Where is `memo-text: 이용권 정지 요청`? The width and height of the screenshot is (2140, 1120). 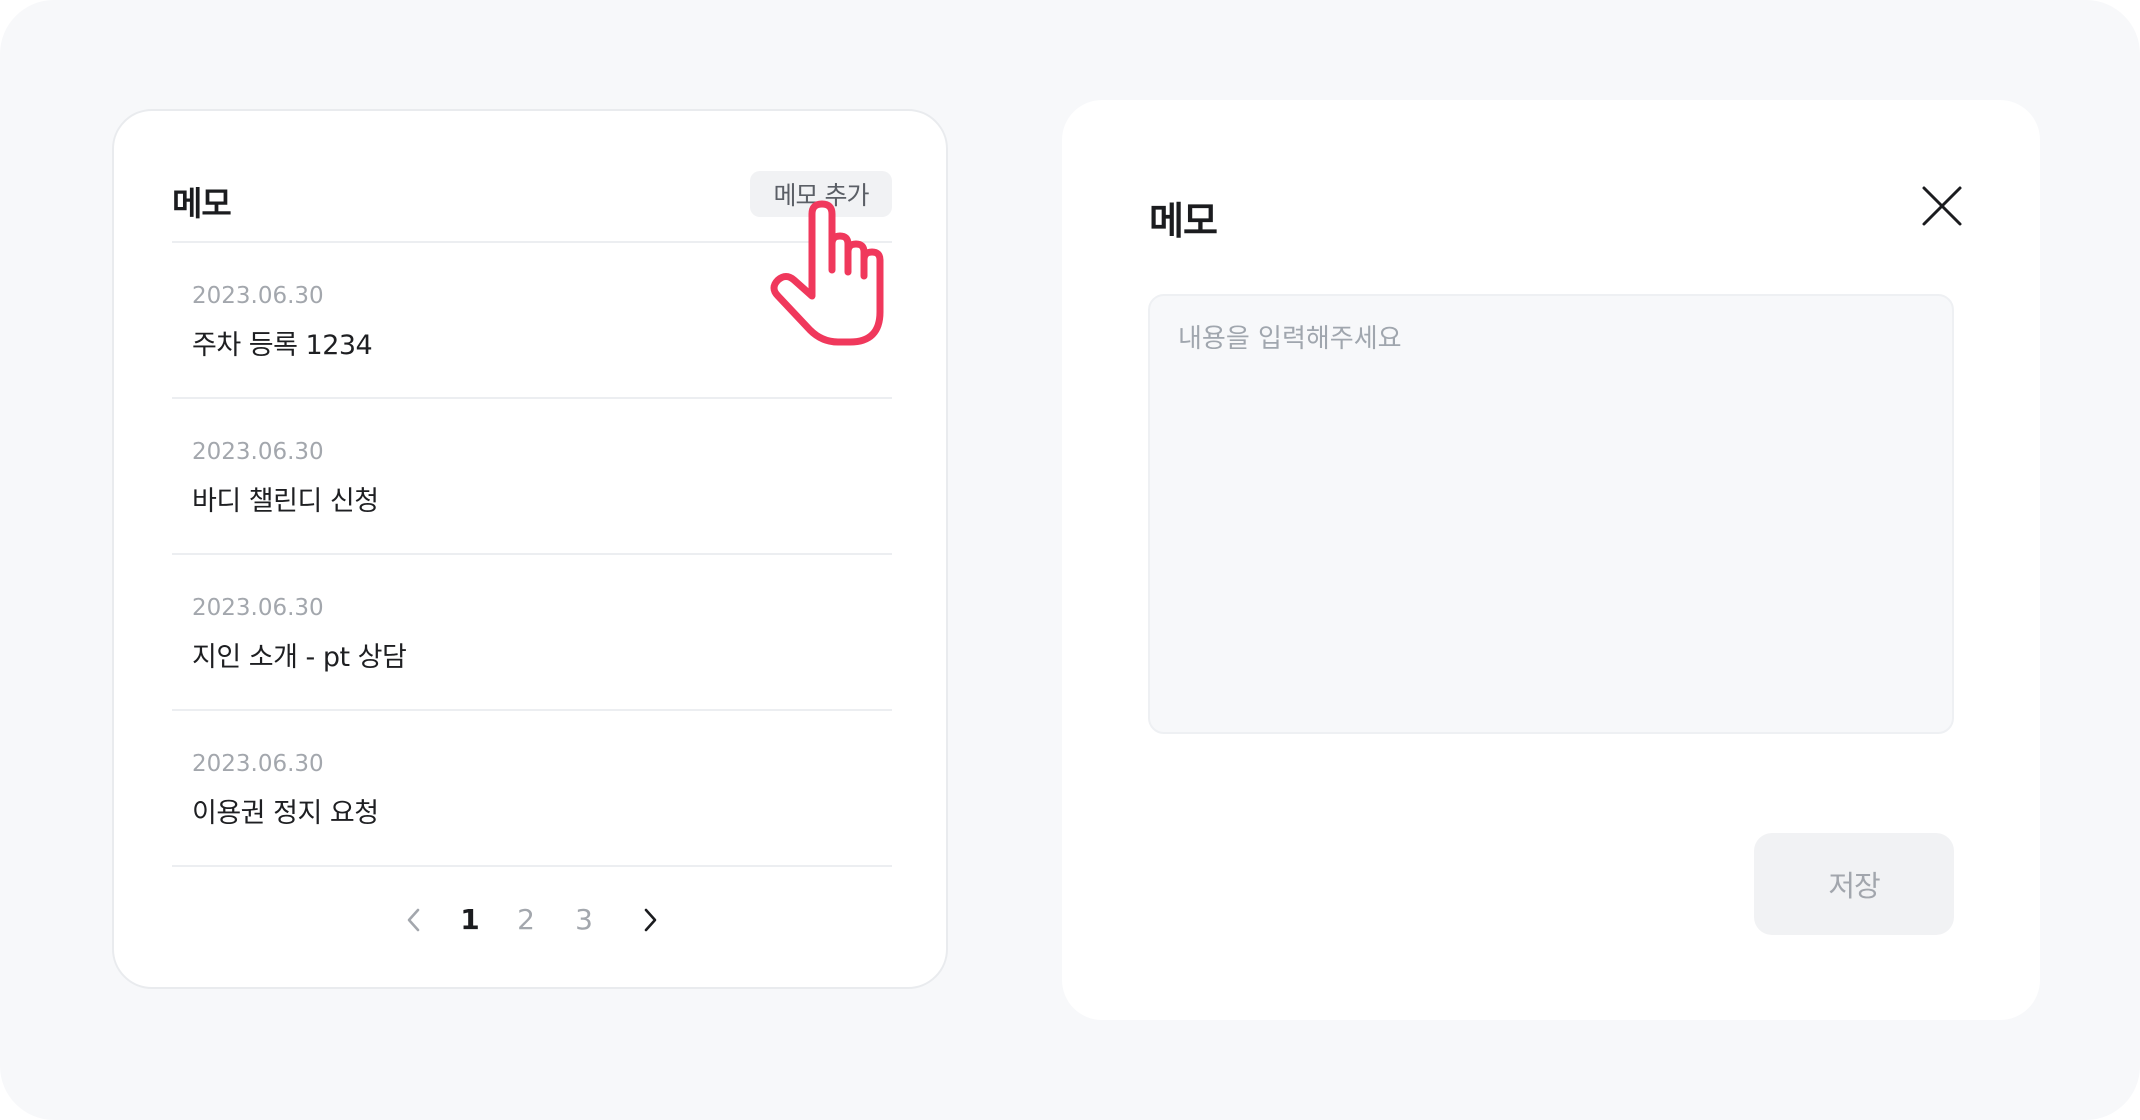
memo-text: 이용권 정지 요청 is located at coordinates (285, 813).